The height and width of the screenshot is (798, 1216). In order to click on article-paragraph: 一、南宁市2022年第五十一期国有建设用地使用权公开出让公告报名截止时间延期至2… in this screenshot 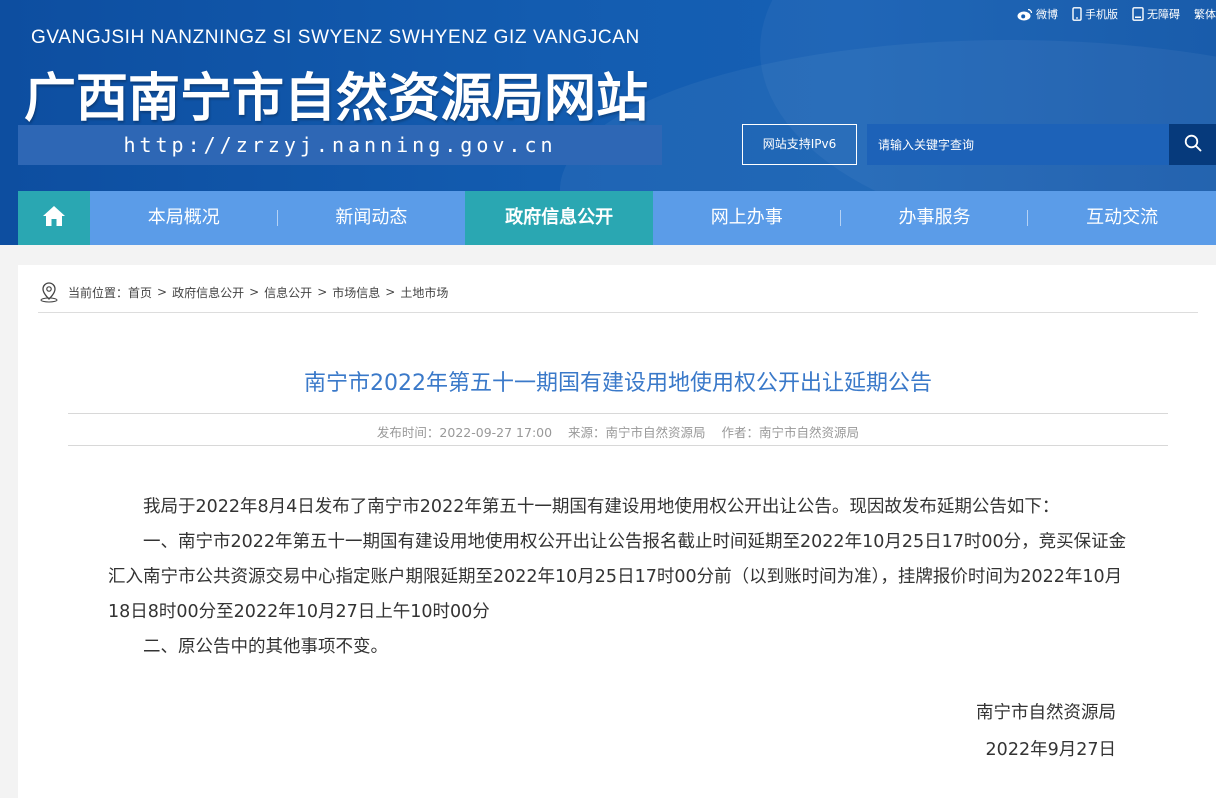, I will do `click(617, 577)`.